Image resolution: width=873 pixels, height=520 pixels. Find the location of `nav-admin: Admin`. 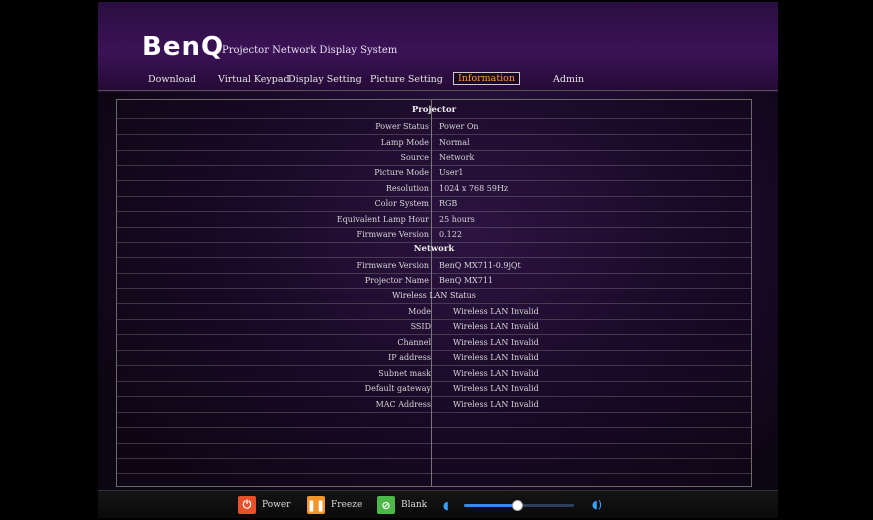

nav-admin: Admin is located at coordinates (568, 79).